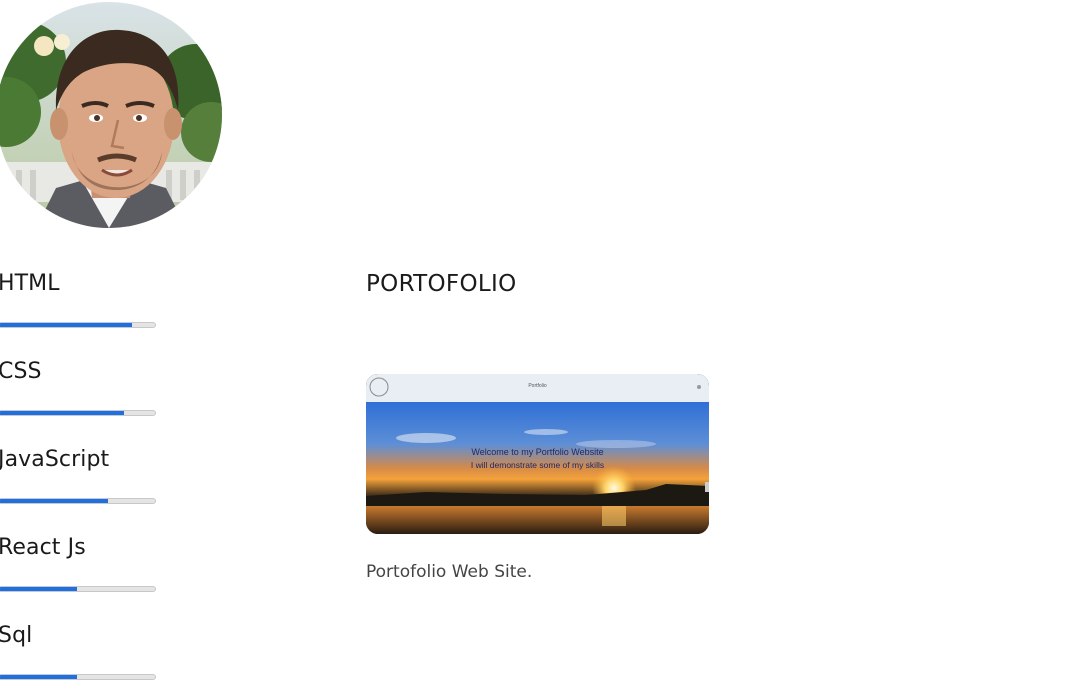  What do you see at coordinates (449, 572) in the screenshot?
I see `project-caption: Portofolio Web Site.` at bounding box center [449, 572].